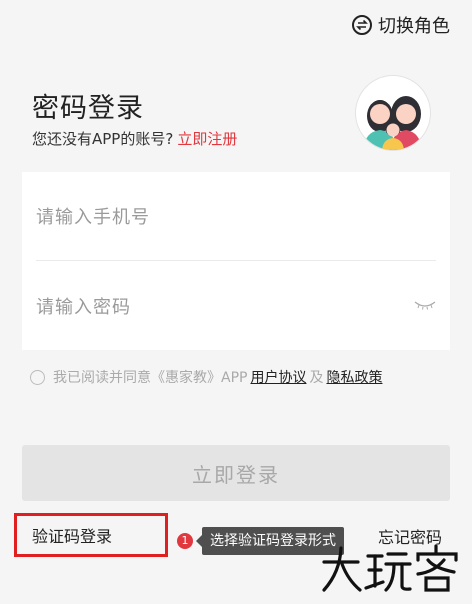  I want to click on agreement-text: 我已阅读并同意《惠家教》APP, so click(150, 378).